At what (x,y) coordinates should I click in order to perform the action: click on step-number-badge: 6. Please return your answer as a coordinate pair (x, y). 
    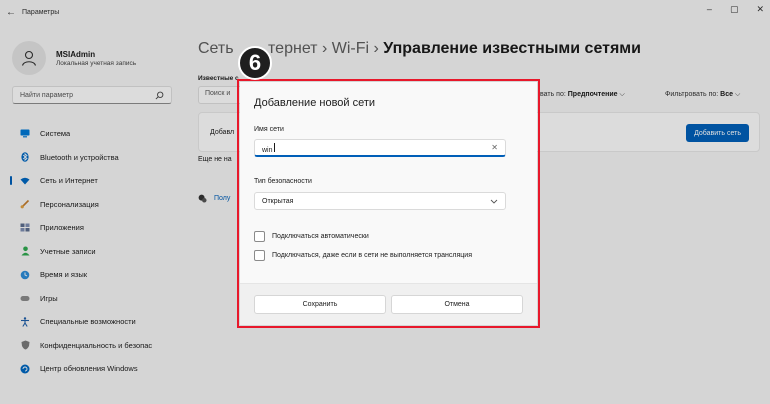
    Looking at the image, I should click on (255, 63).